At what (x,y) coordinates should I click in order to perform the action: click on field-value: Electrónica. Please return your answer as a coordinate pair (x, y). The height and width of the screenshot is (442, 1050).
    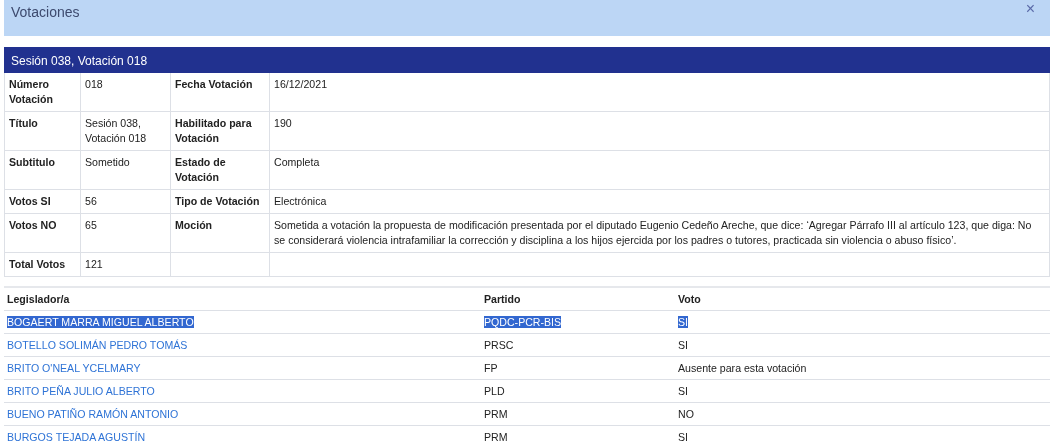
    Looking at the image, I should click on (300, 201).